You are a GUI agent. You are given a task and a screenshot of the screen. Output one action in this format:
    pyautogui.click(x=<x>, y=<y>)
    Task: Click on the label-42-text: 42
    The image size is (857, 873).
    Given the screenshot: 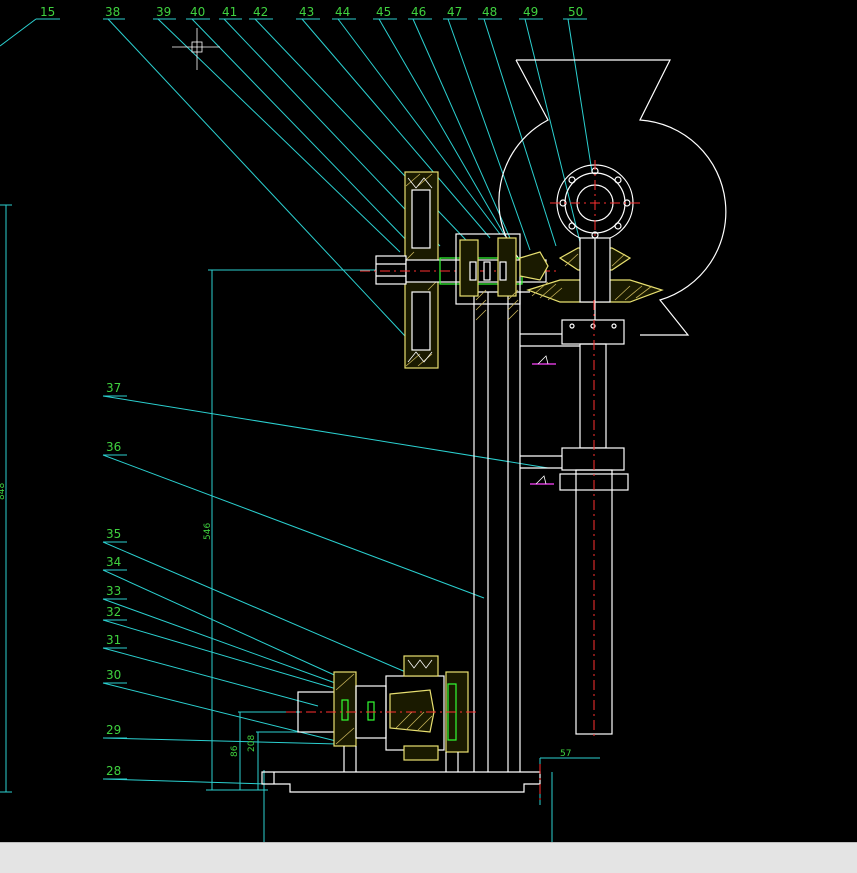 What is the action you would take?
    pyautogui.click(x=260, y=12)
    